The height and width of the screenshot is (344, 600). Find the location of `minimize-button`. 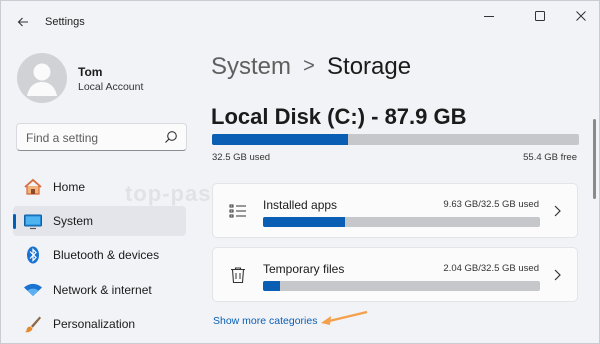

minimize-button is located at coordinates (489, 16).